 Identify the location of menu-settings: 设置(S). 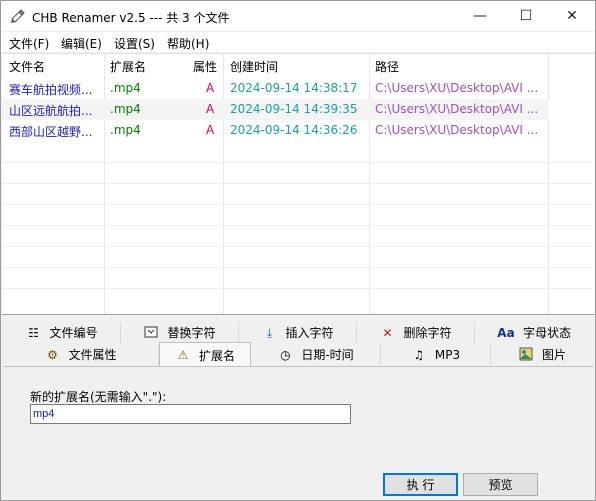
(134, 43).